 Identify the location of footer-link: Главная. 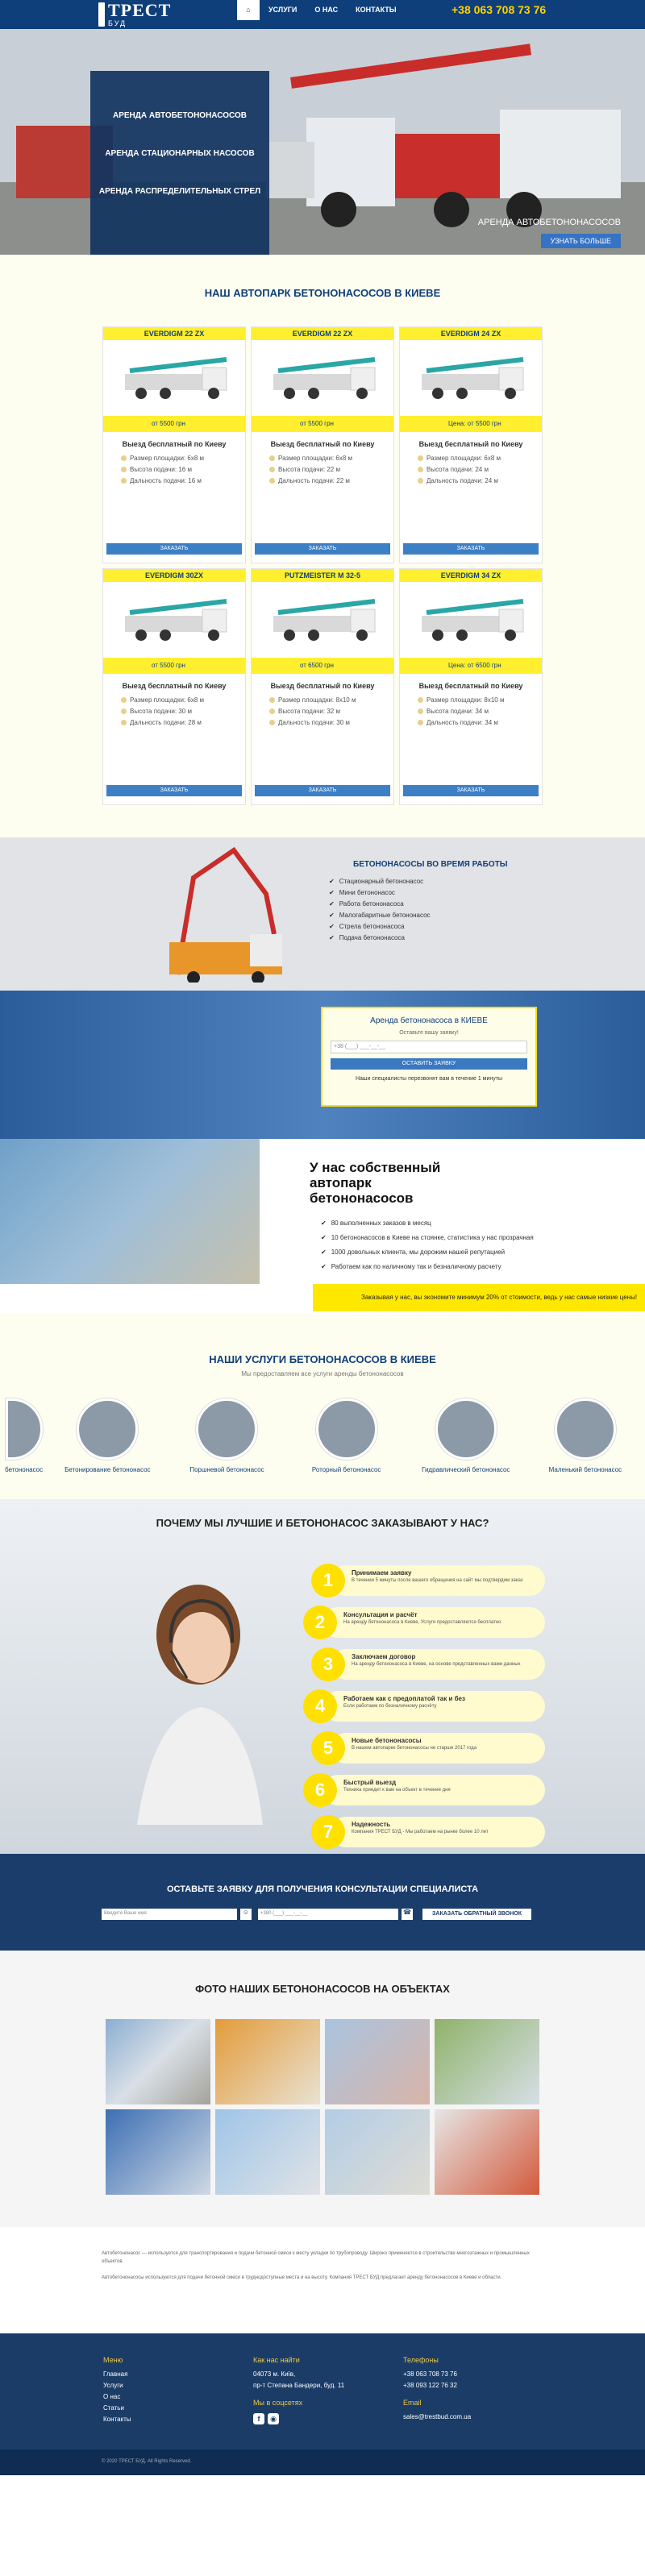
(117, 2374).